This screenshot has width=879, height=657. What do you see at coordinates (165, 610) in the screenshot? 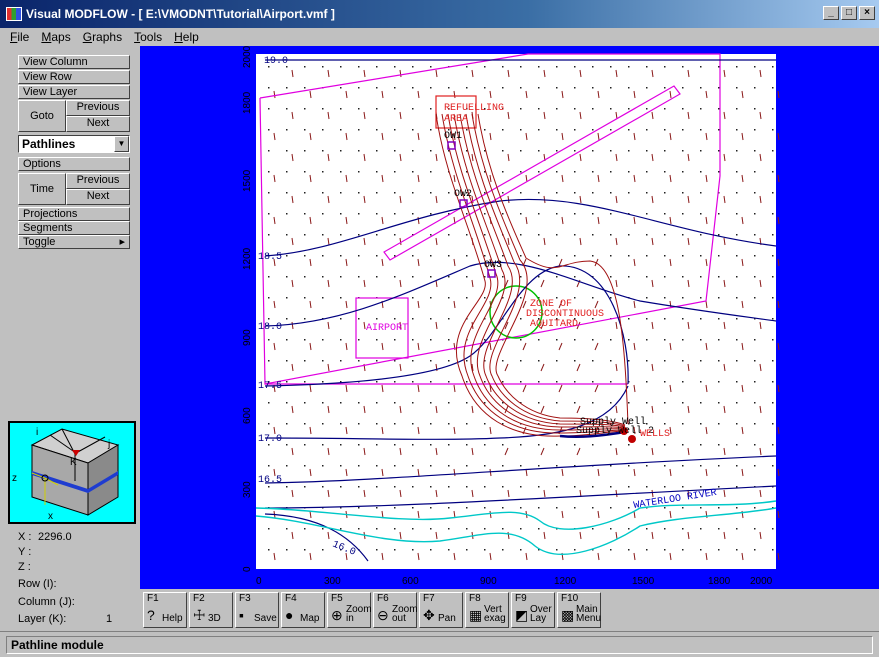
I see `fkey-help-button: F1? Help` at bounding box center [165, 610].